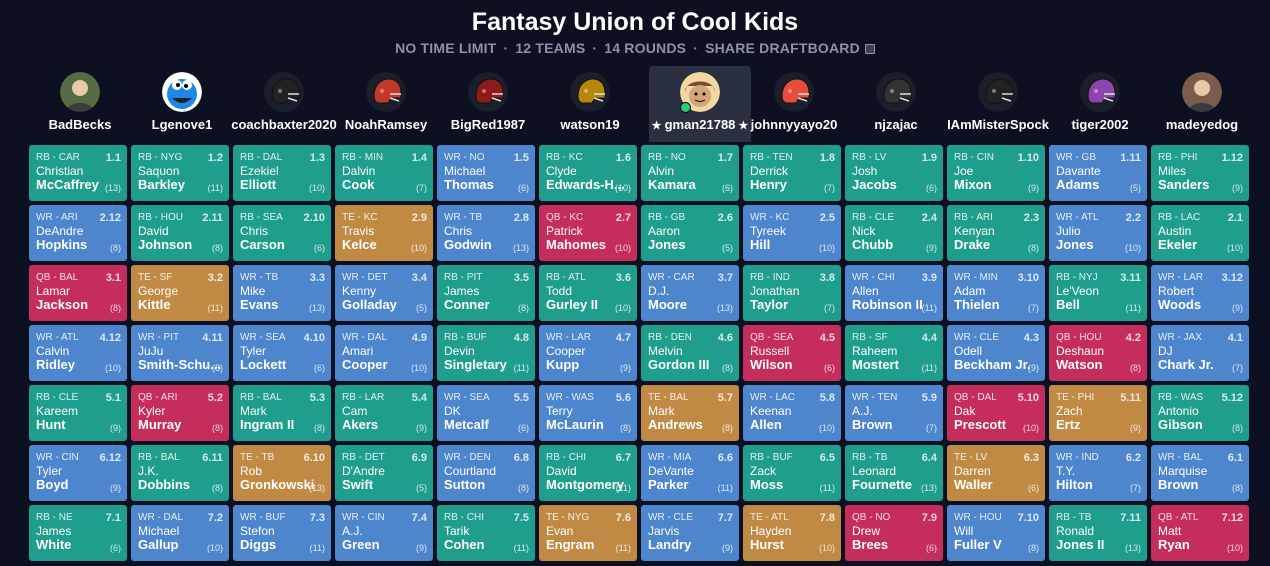 The image size is (1270, 566). I want to click on draft-pick-cell: WR - DAL 4.9 Amari Cooper (10), so click(384, 353).